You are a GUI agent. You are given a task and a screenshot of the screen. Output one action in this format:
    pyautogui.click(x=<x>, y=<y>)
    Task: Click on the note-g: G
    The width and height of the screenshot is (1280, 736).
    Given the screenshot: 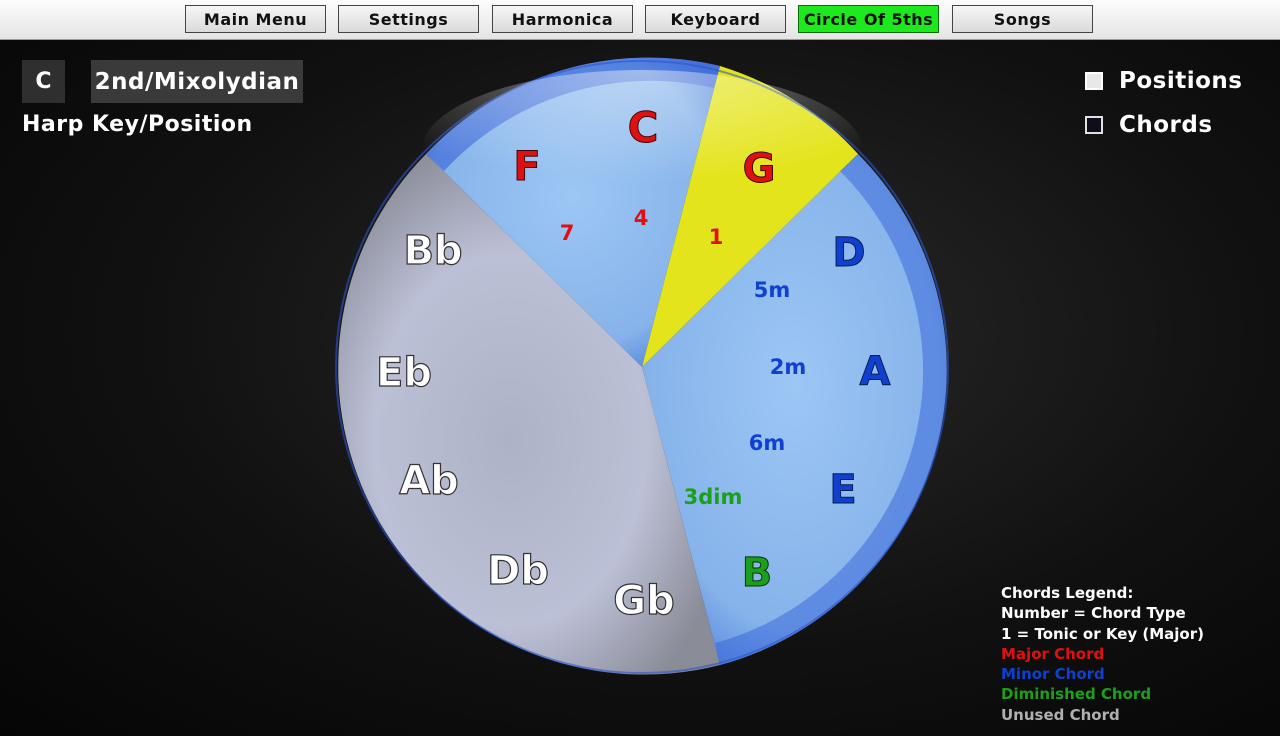 What is the action you would take?
    pyautogui.click(x=759, y=169)
    